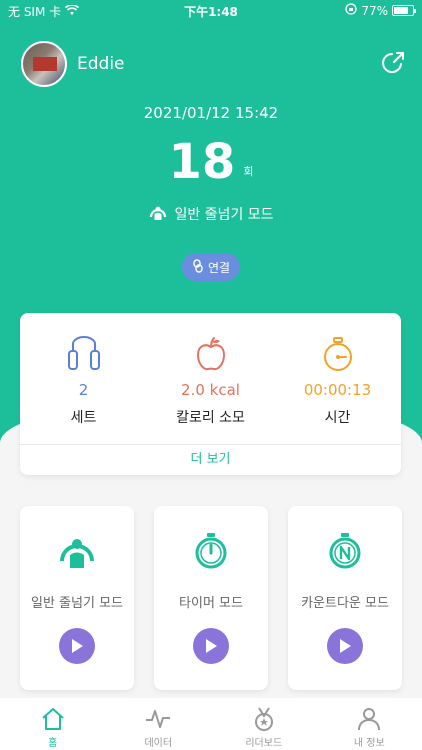 This screenshot has width=422, height=750. I want to click on stat-calories-value: 2.0 kcal, so click(210, 390).